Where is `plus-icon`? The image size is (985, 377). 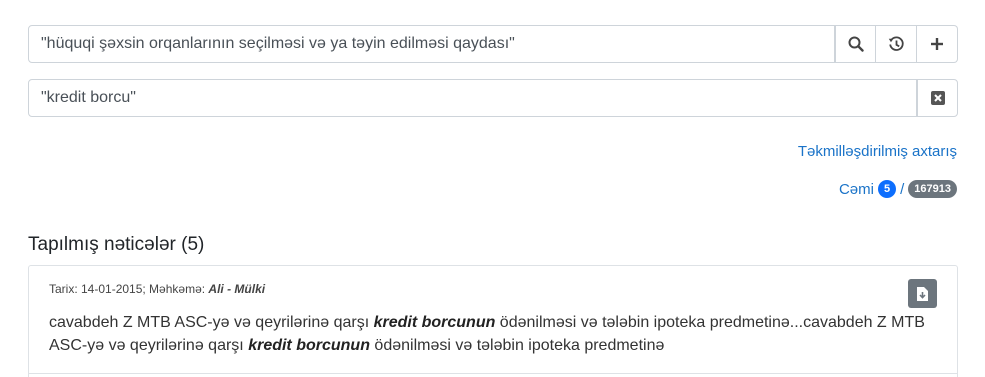
plus-icon is located at coordinates (937, 44).